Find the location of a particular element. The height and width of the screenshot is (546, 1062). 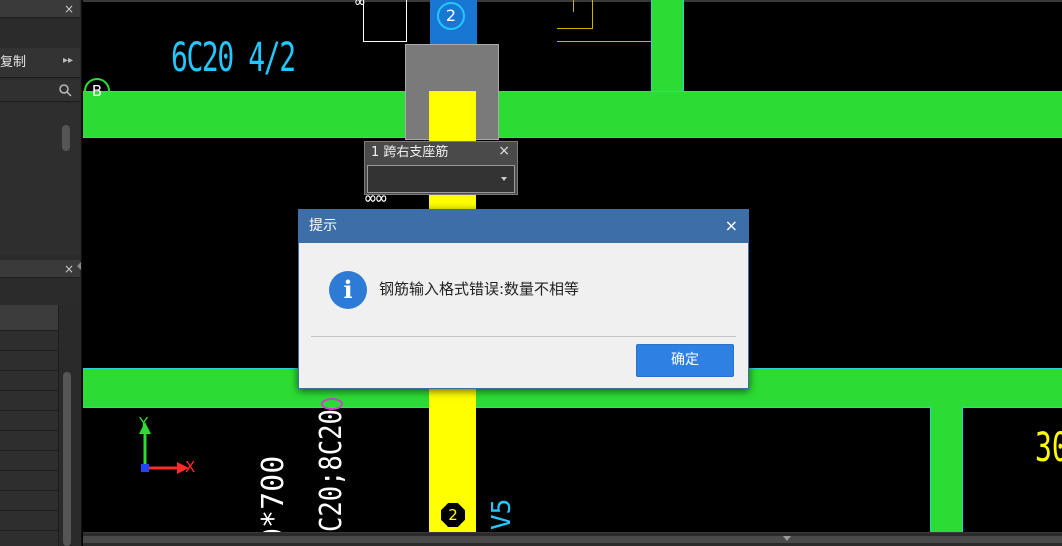

attributes-table-header is located at coordinates (29, 318).